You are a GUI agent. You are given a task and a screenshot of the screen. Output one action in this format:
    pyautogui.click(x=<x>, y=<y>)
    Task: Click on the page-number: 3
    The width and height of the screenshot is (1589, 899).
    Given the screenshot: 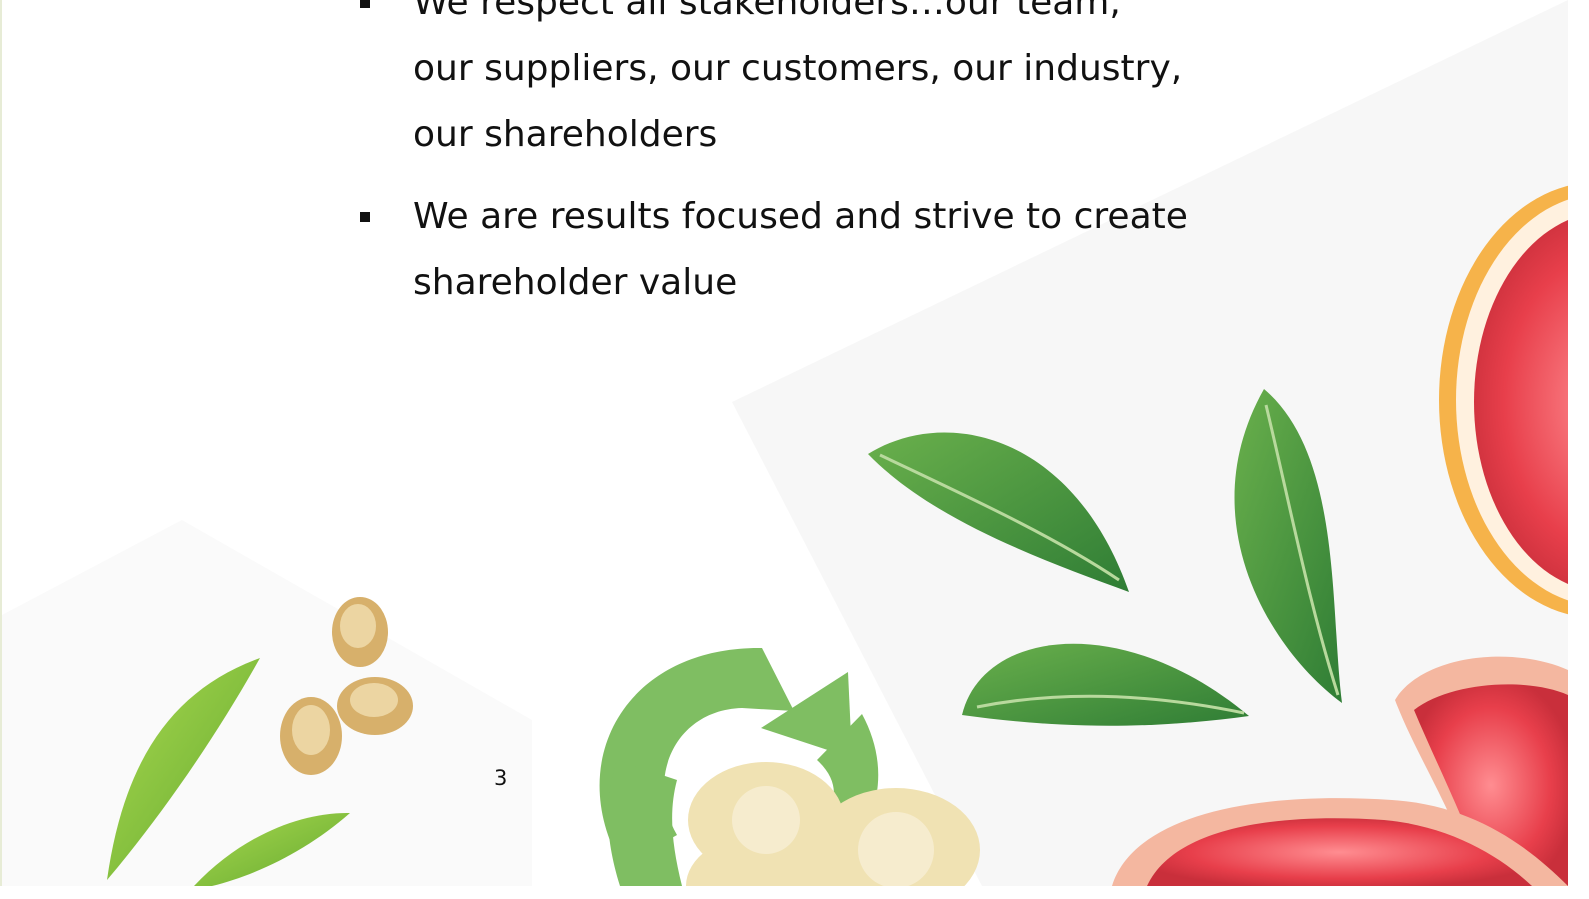 What is the action you would take?
    pyautogui.click(x=501, y=778)
    